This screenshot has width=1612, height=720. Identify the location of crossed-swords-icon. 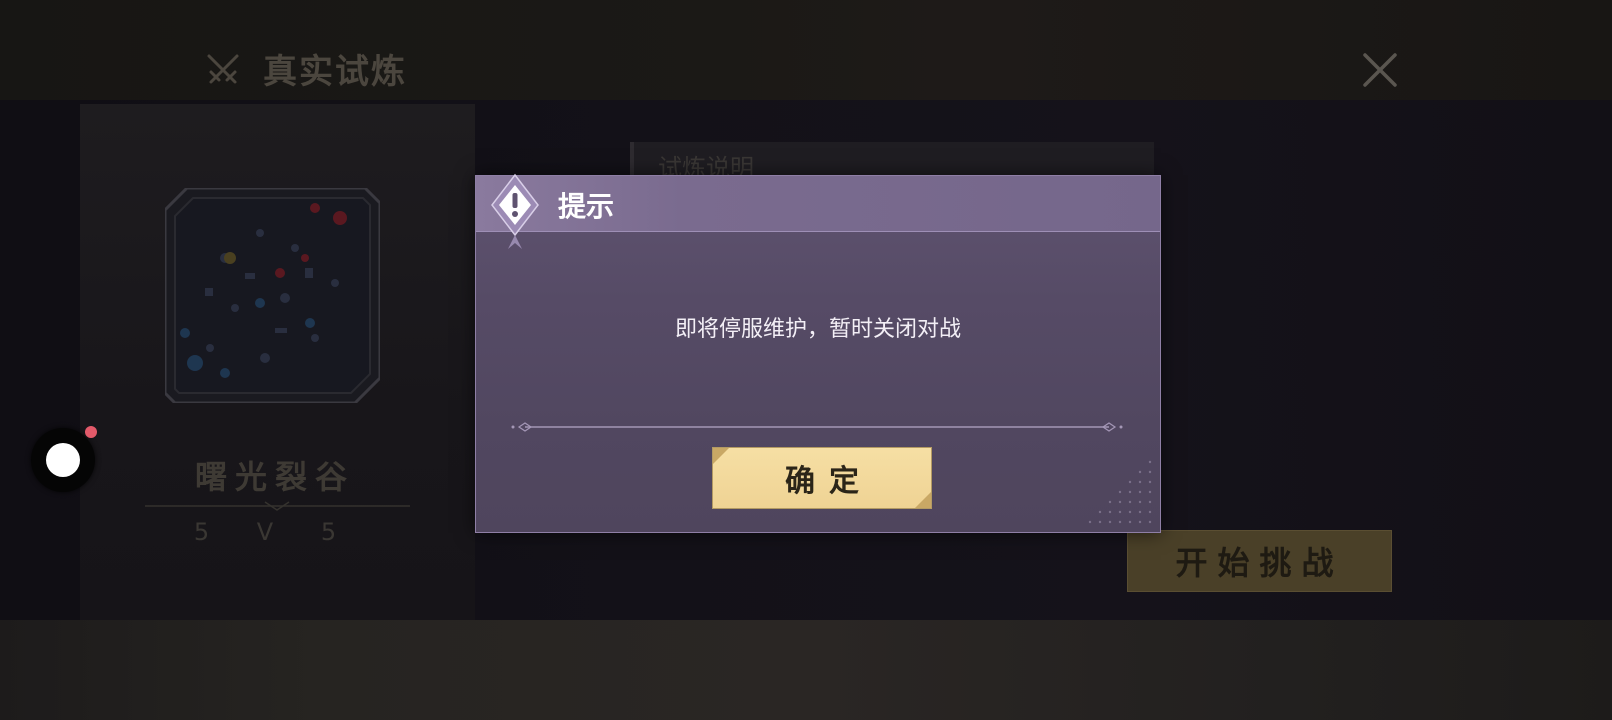
(223, 69).